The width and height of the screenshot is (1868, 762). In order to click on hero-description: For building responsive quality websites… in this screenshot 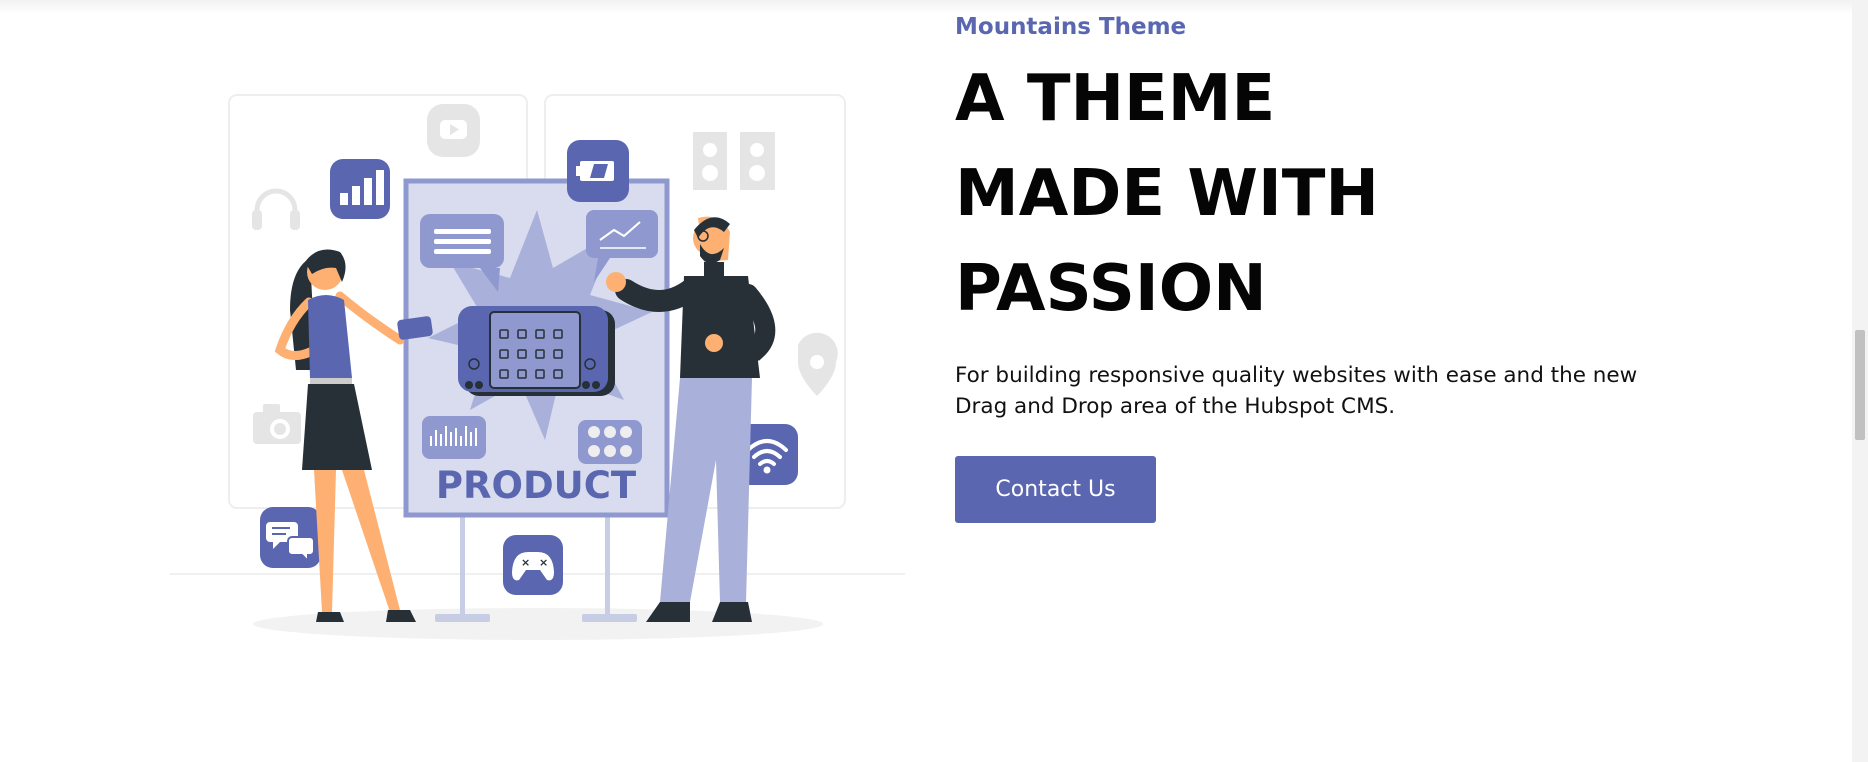, I will do `click(1296, 391)`.